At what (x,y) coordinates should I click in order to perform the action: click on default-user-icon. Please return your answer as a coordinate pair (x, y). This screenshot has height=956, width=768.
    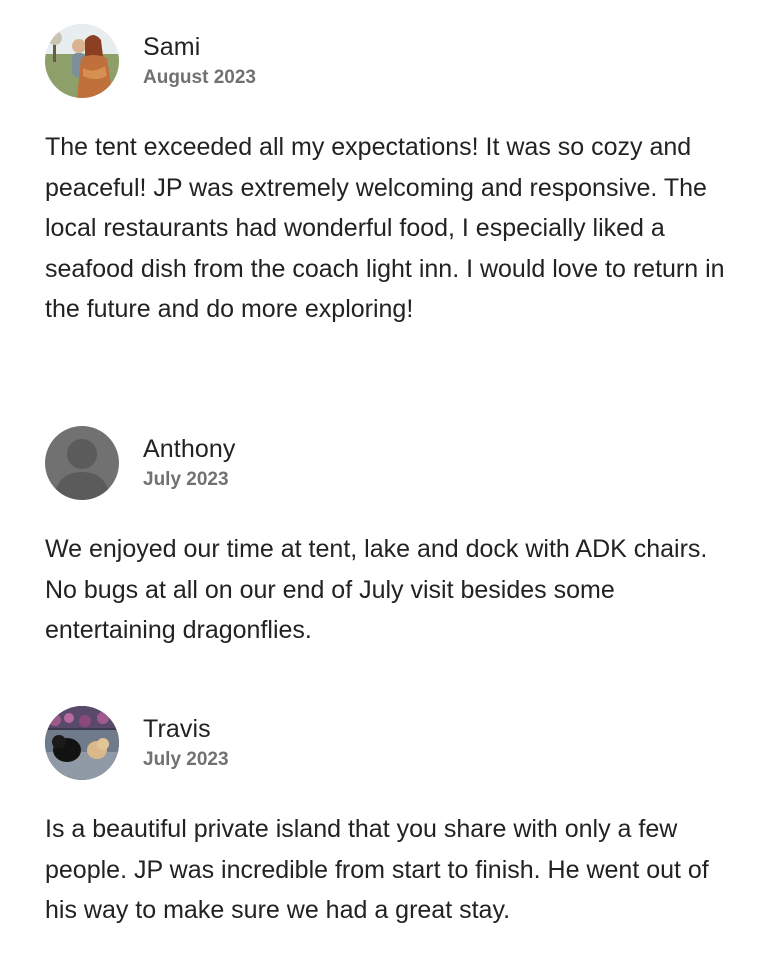
    Looking at the image, I should click on (82, 463).